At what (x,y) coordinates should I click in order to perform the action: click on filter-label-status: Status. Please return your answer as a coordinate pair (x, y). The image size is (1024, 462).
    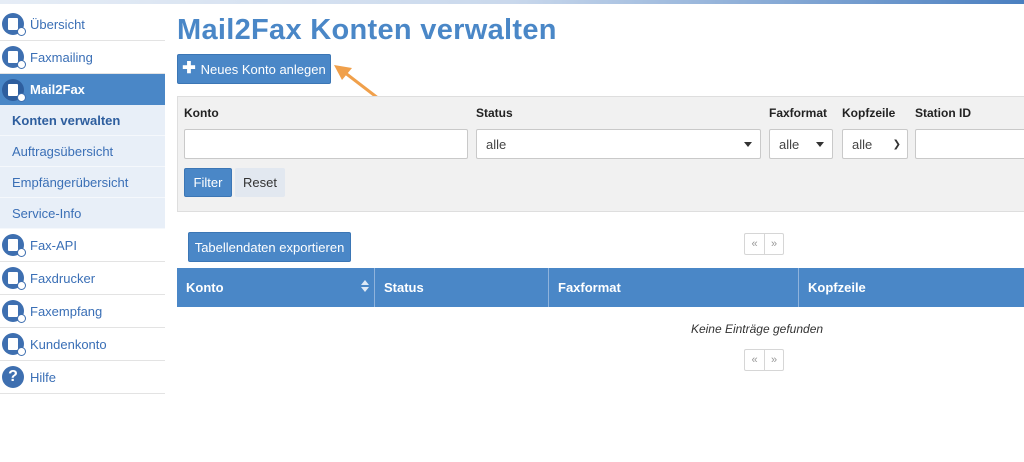
    Looking at the image, I should click on (494, 113).